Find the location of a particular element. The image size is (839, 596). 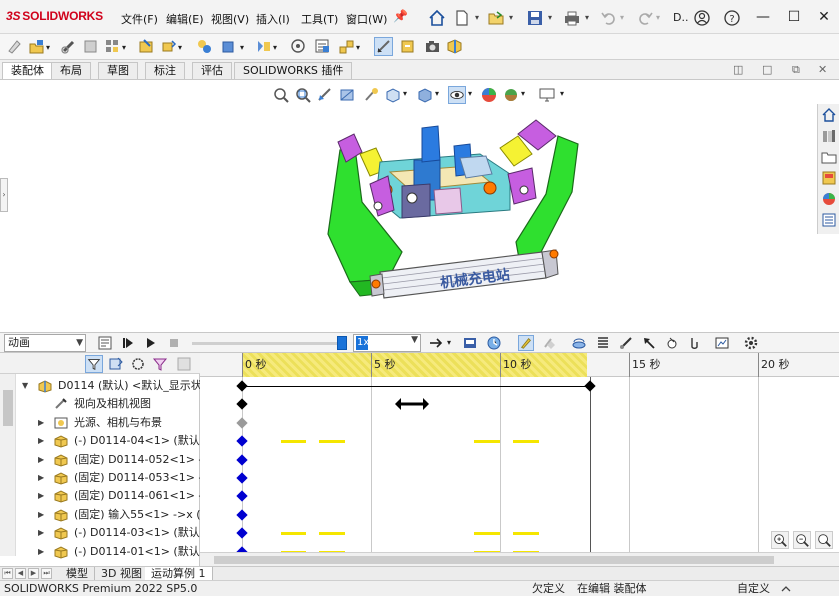

menu-view: 视图(V) is located at coordinates (230, 19).